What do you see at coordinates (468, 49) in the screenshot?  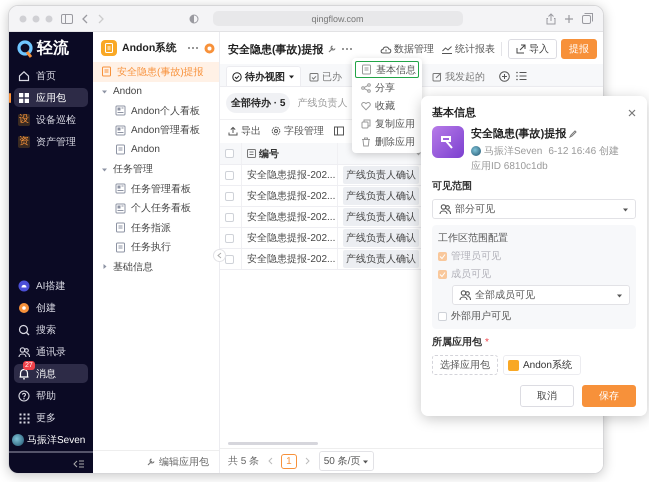 I see `toolbar-link: 统计报表` at bounding box center [468, 49].